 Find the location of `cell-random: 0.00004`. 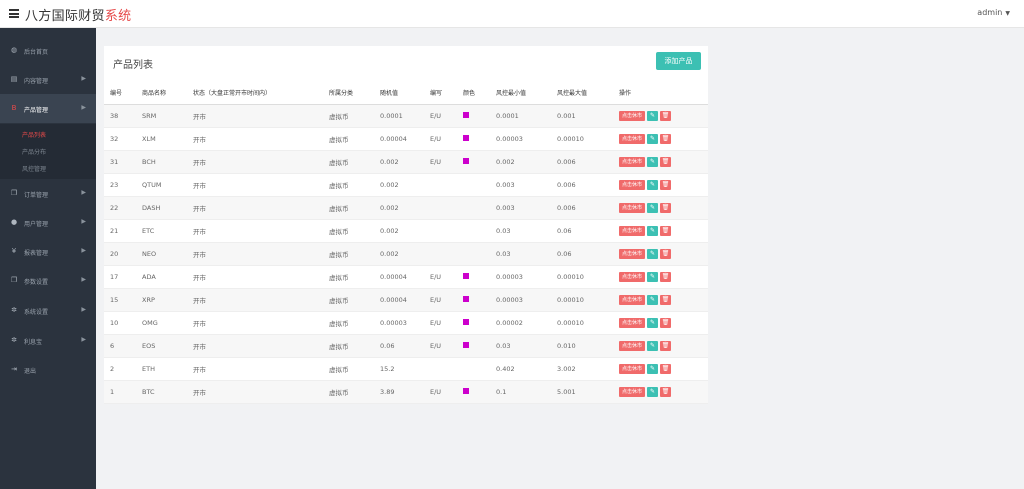

cell-random: 0.00004 is located at coordinates (399, 300).